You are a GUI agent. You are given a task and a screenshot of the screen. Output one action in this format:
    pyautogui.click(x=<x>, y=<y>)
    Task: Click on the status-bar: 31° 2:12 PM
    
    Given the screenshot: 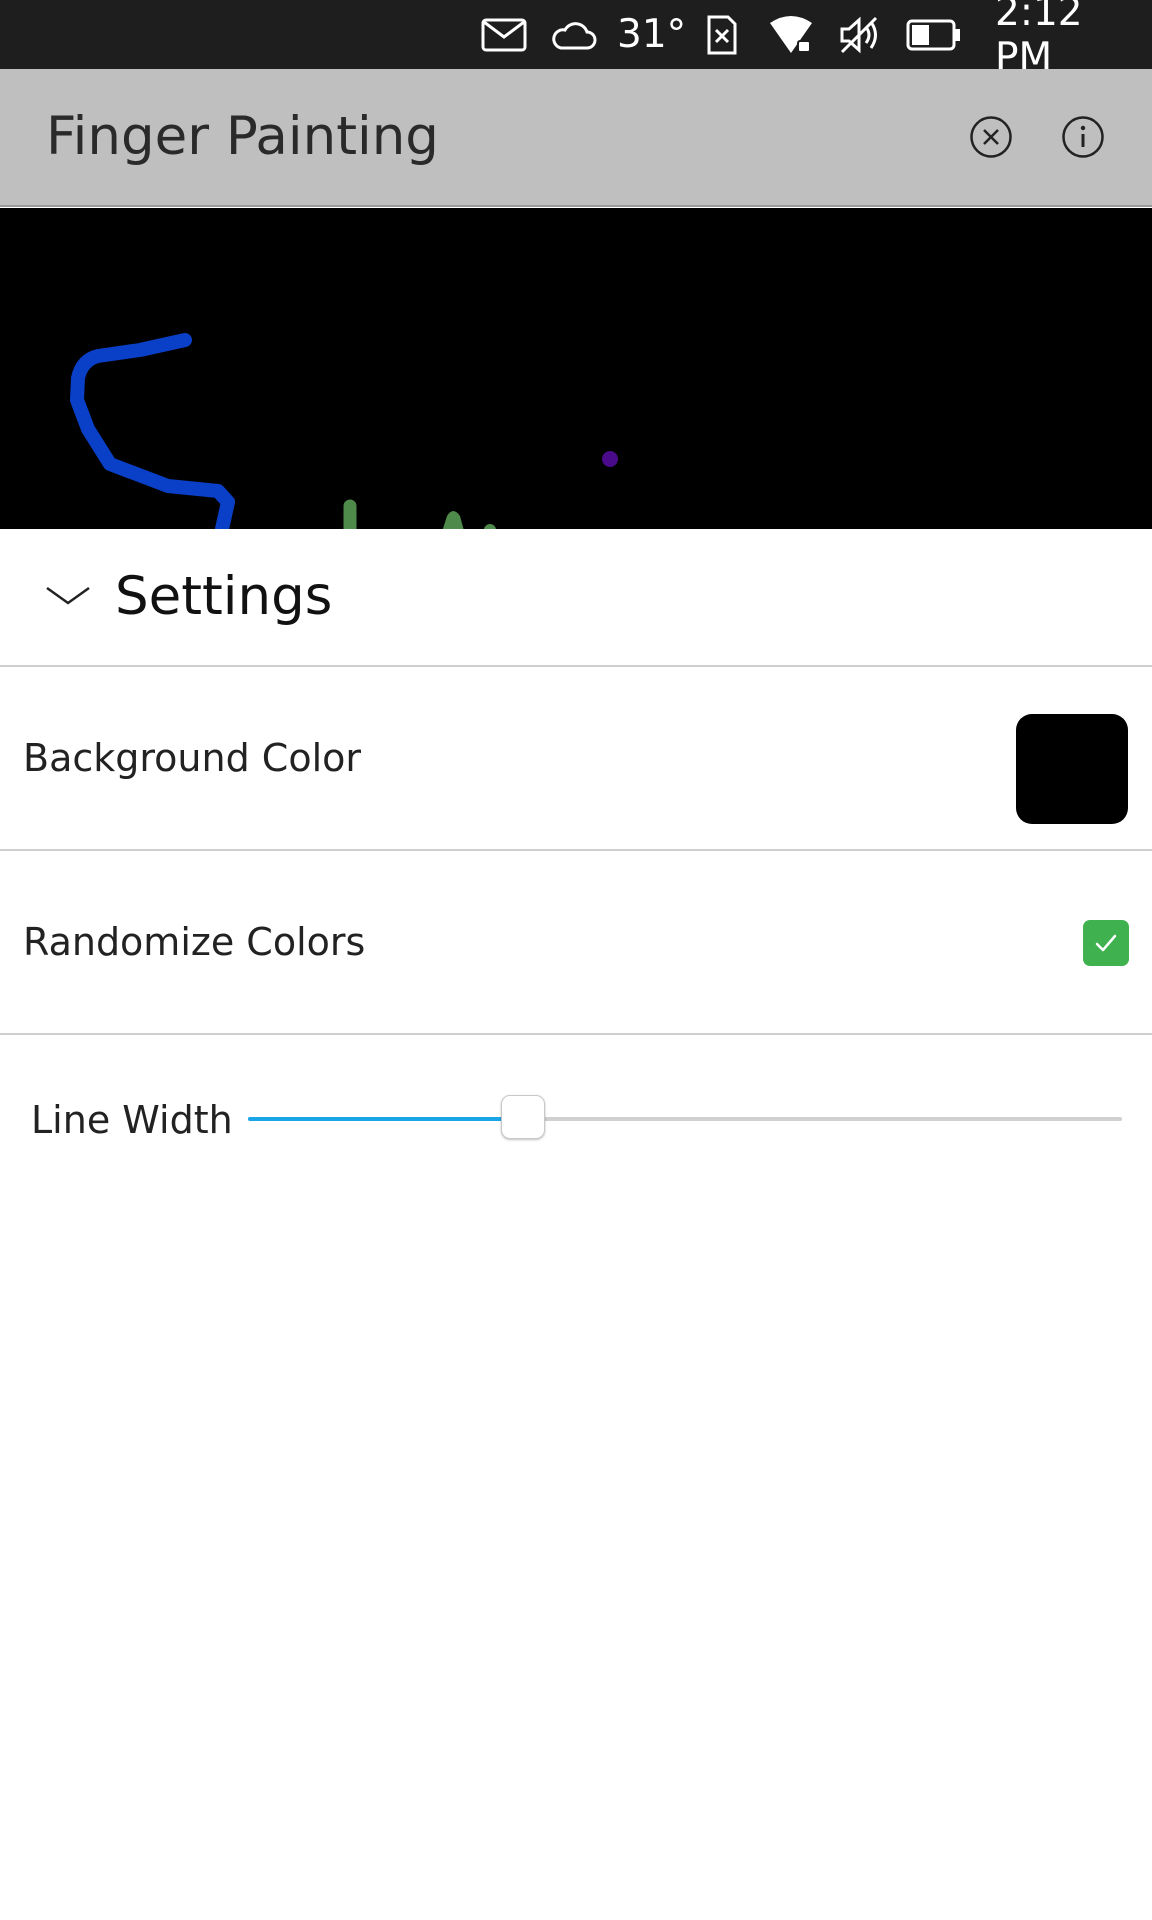 What is the action you would take?
    pyautogui.click(x=576, y=40)
    